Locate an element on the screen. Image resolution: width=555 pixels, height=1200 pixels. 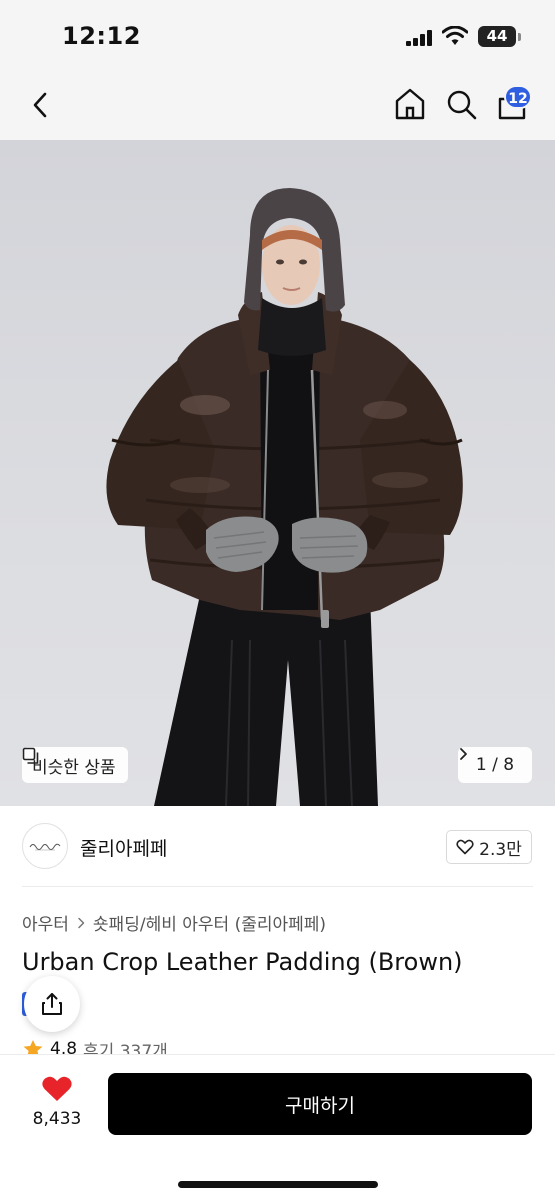
bottom-action-bar: 8,433 구매하기 is located at coordinates (277, 1127).